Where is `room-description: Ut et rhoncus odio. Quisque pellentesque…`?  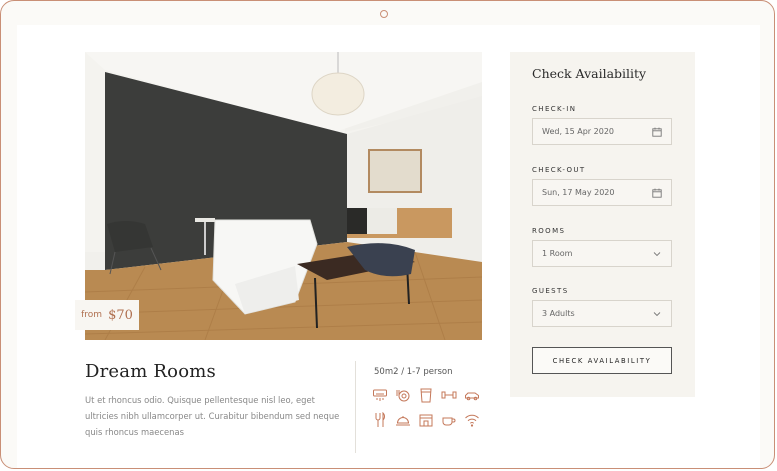
room-description: Ut et rhoncus odio. Quisque pellentesque… is located at coordinates (212, 416).